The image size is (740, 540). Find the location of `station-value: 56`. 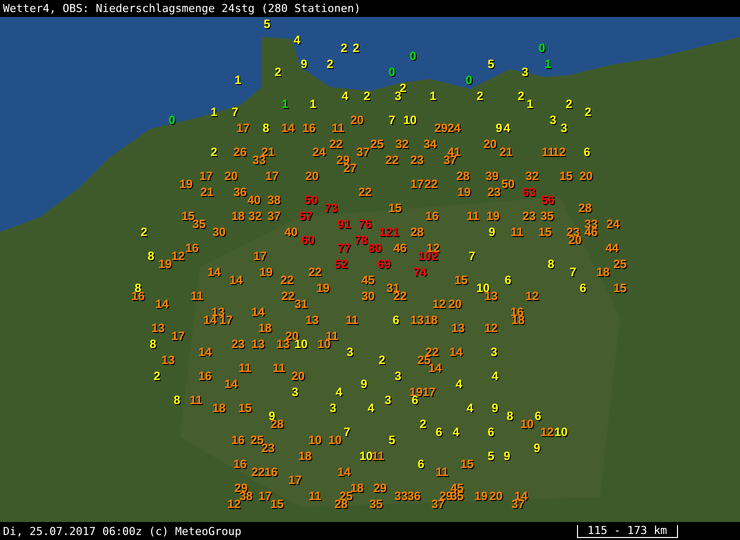

station-value: 56 is located at coordinates (548, 200).